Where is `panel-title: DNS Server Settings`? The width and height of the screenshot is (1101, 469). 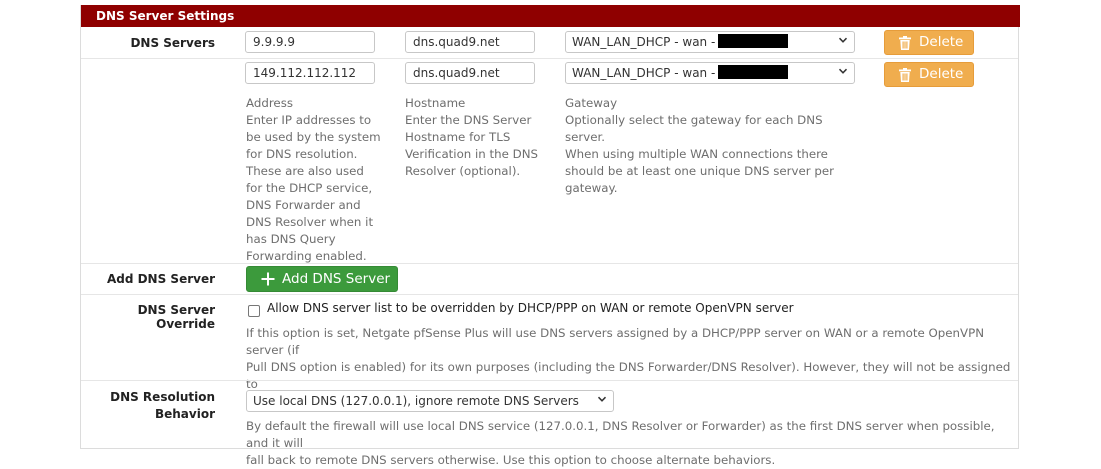
panel-title: DNS Server Settings is located at coordinates (550, 16).